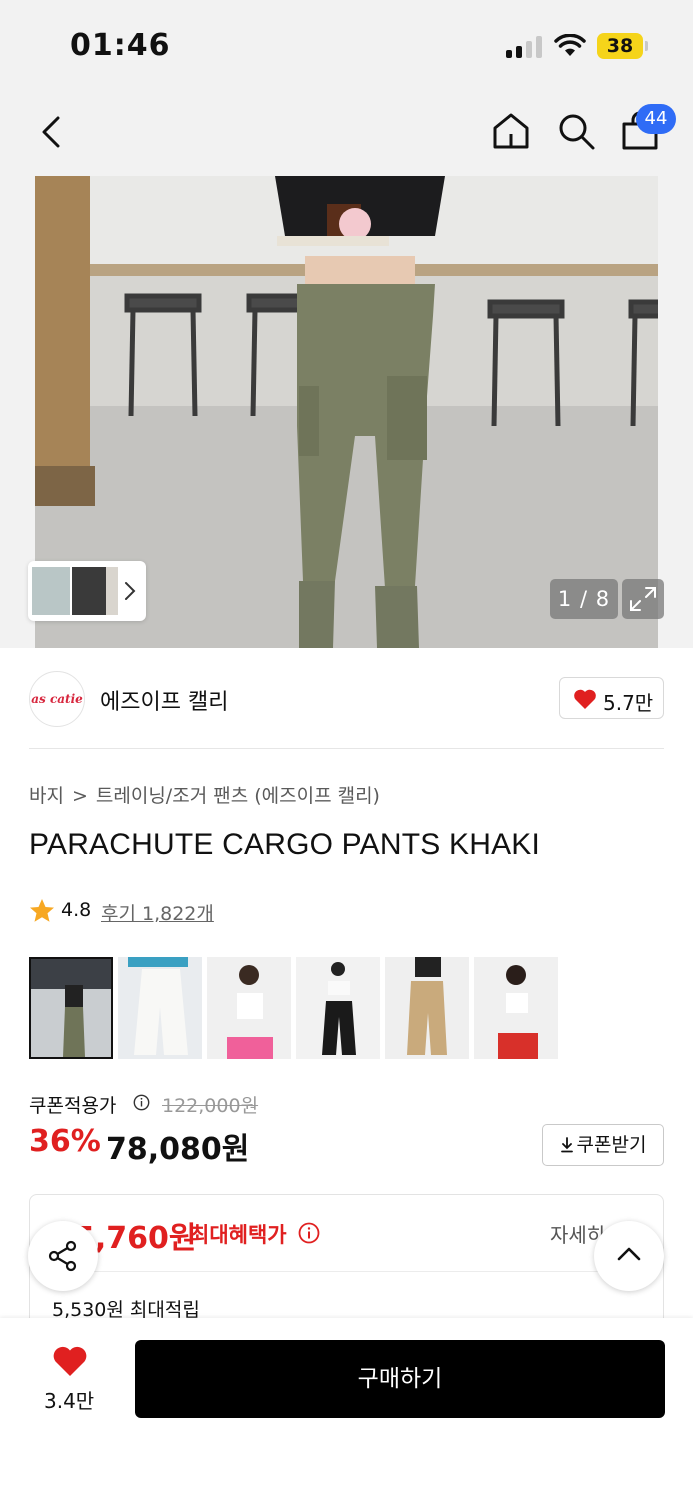  Describe the element at coordinates (69, 1401) in the screenshot. I see `product-like-count: 3.4만` at that location.